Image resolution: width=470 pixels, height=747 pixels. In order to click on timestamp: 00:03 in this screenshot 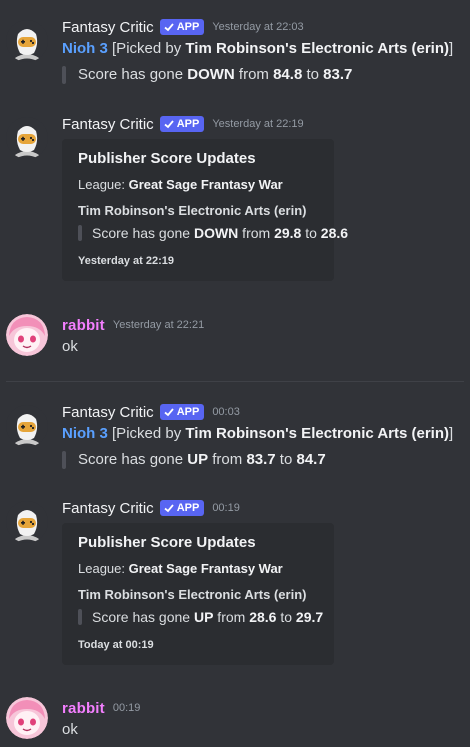, I will do `click(226, 412)`.